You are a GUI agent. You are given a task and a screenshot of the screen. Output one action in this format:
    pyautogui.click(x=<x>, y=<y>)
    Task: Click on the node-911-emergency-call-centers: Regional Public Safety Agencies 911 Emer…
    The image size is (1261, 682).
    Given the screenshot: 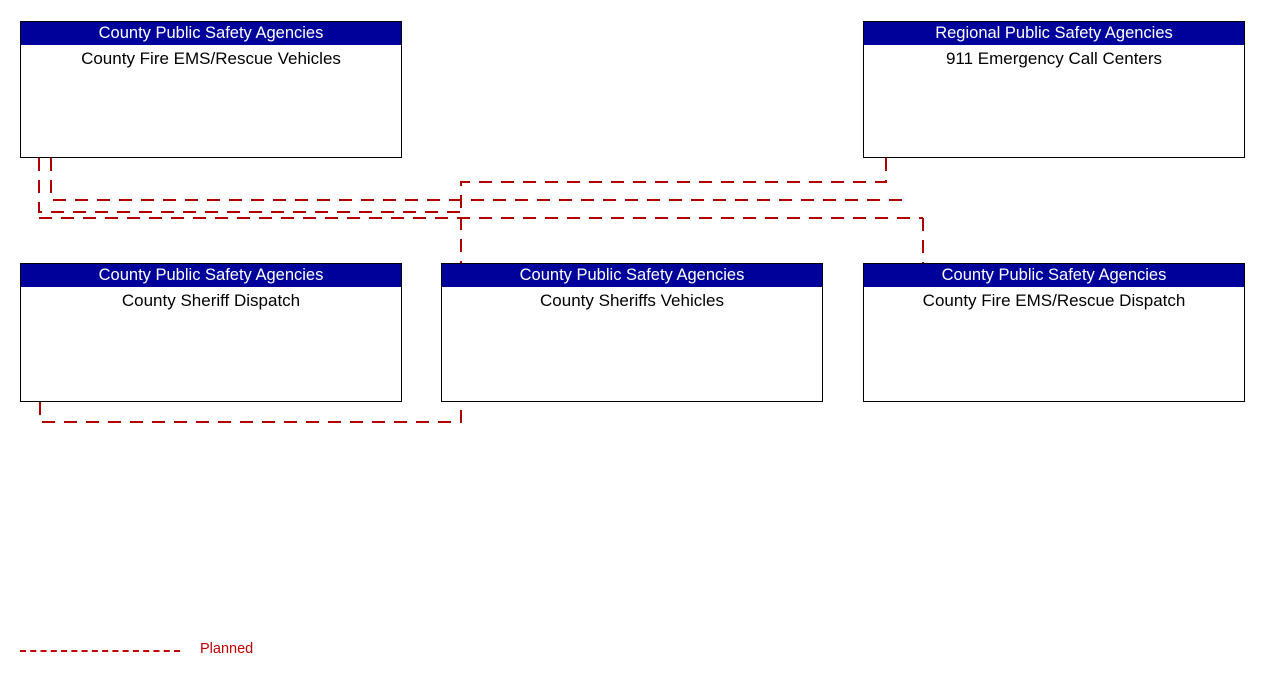 What is the action you would take?
    pyautogui.click(x=1054, y=89)
    